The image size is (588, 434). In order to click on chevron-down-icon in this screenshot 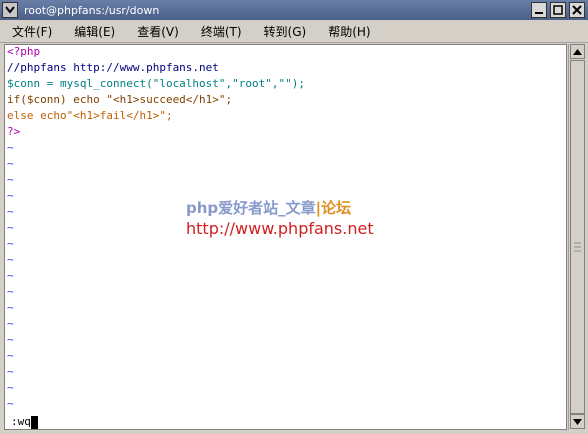, I will do `click(10, 10)`.